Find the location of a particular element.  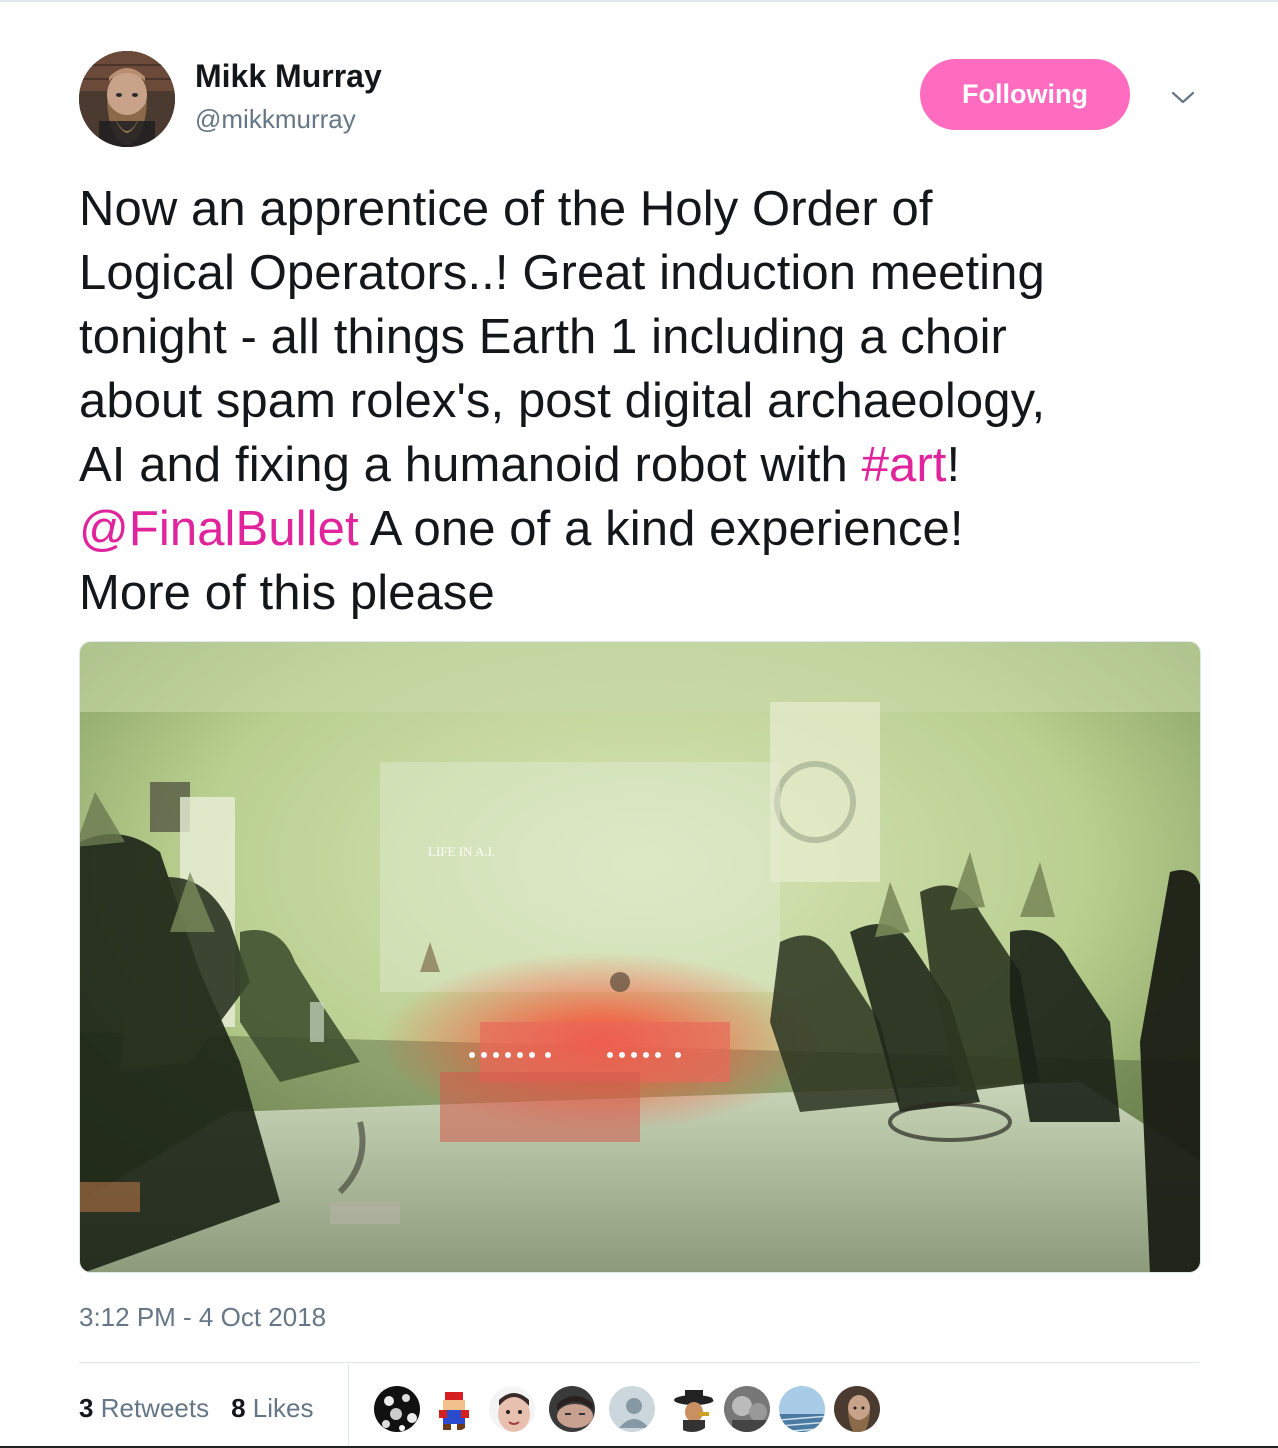

following-button: Following is located at coordinates (1025, 94).